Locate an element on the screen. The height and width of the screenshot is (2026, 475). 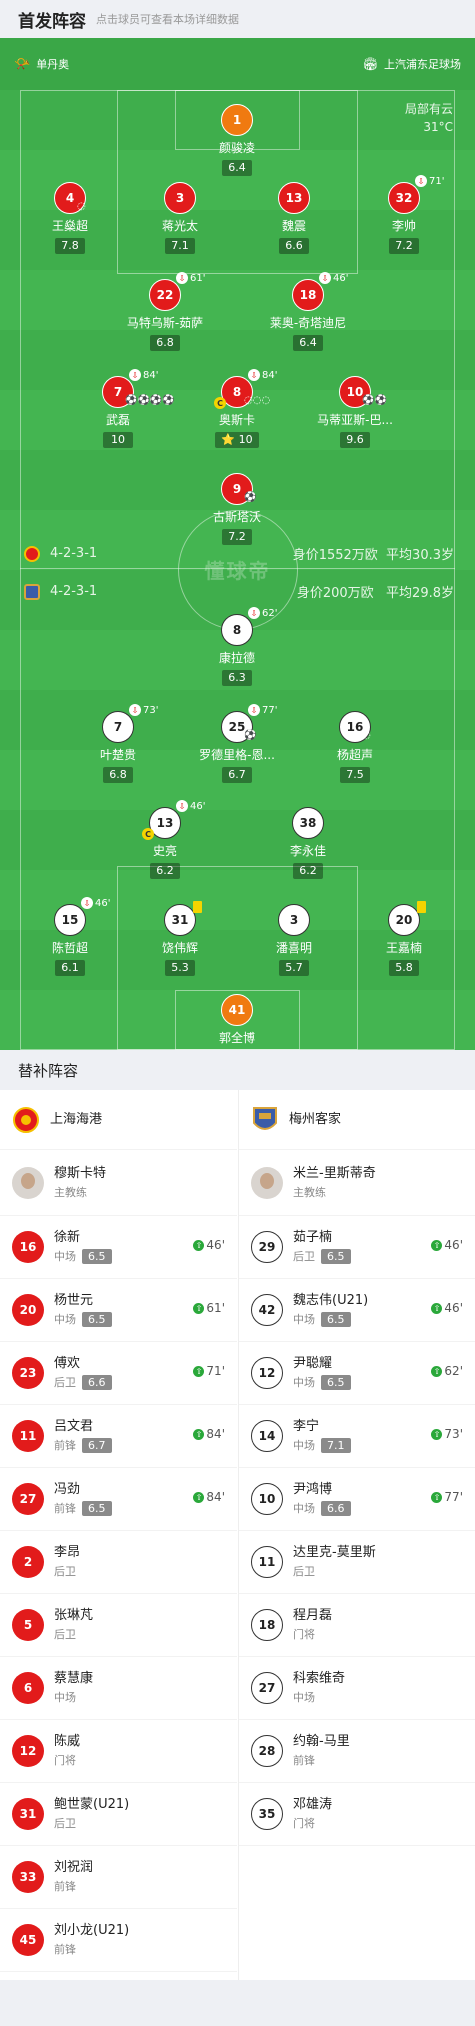
jersey-number: 3 is located at coordinates (294, 920).